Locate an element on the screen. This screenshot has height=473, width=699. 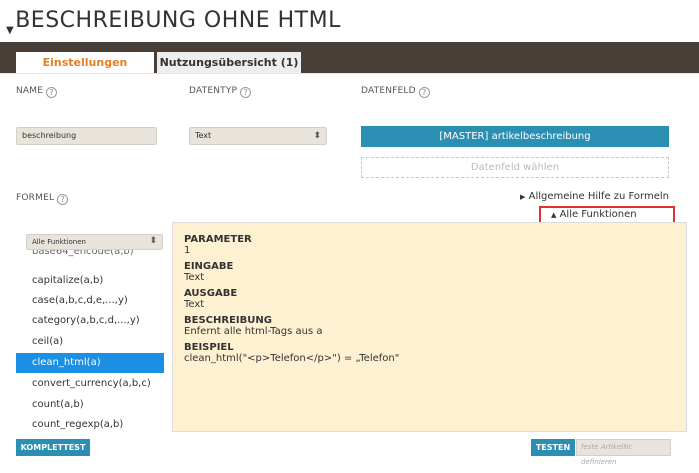
beschreibung-heading: BESCHREIBUNG is located at coordinates (228, 320).